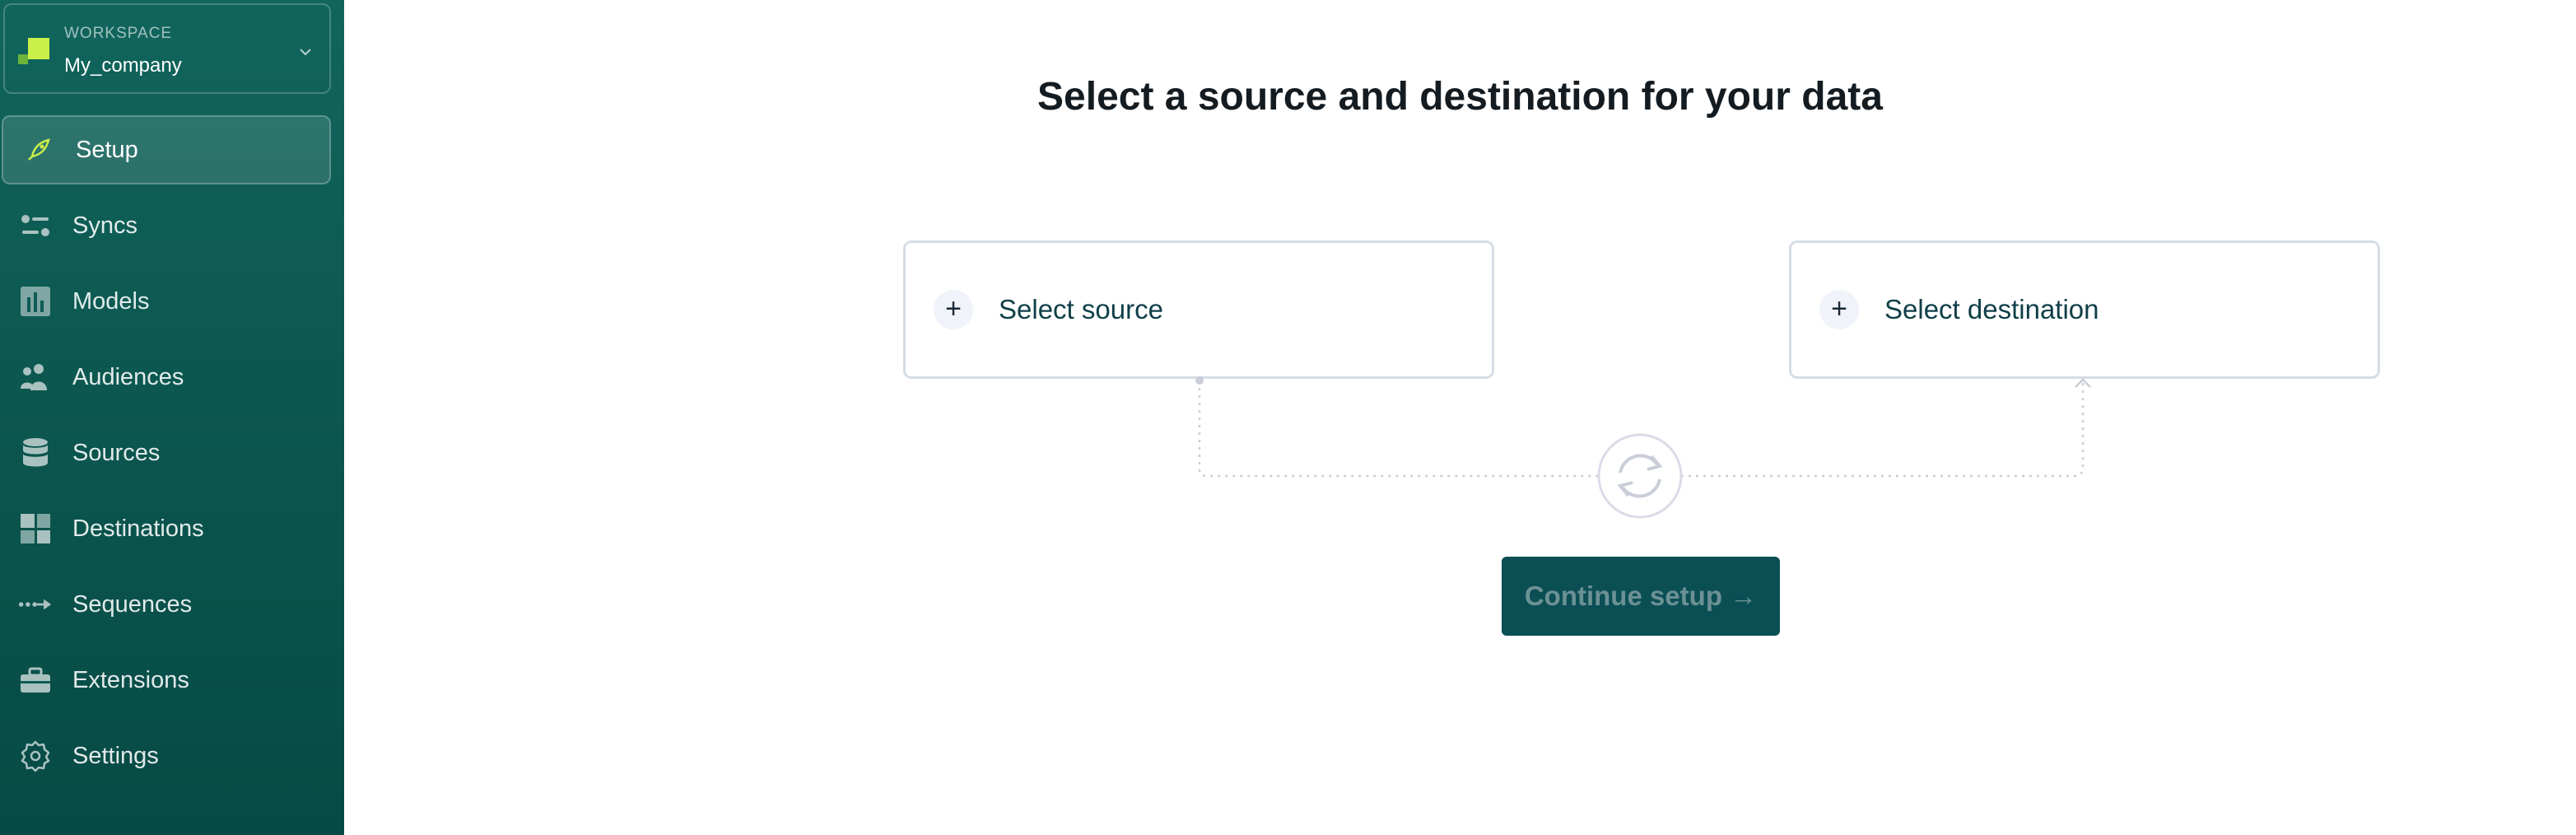  I want to click on source-anchor-dot, so click(1199, 380).